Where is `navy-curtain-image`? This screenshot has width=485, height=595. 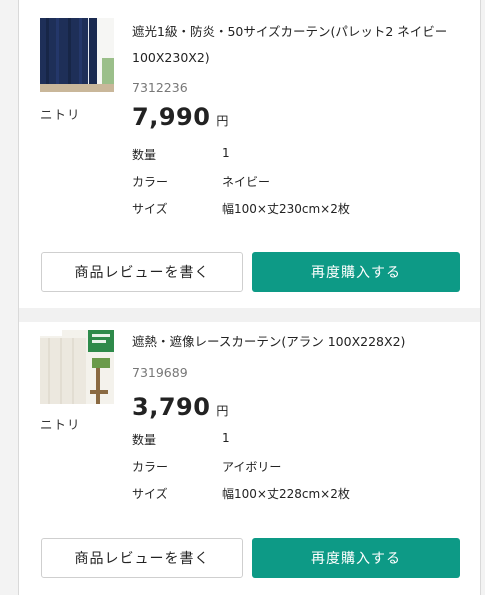
navy-curtain-image is located at coordinates (77, 55).